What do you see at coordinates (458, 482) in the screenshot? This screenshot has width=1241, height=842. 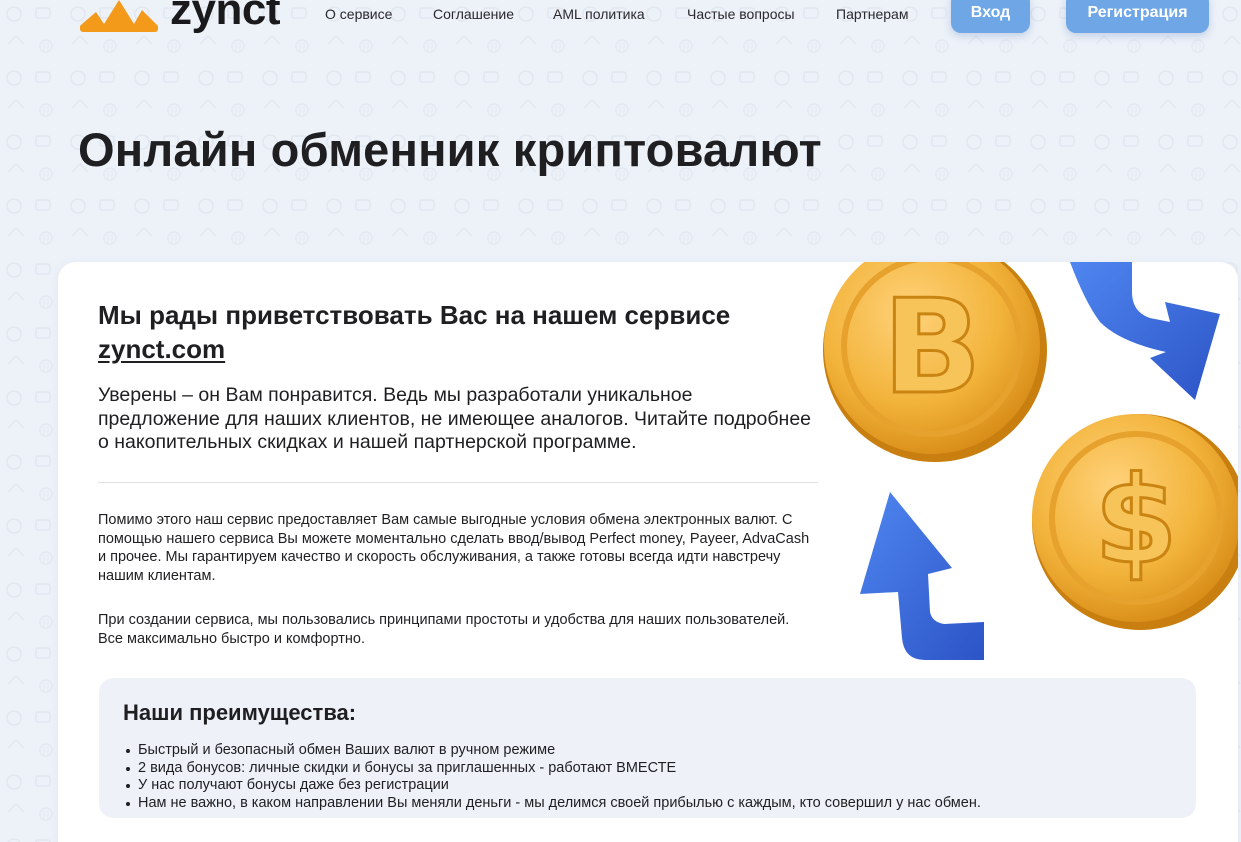 I see `divider` at bounding box center [458, 482].